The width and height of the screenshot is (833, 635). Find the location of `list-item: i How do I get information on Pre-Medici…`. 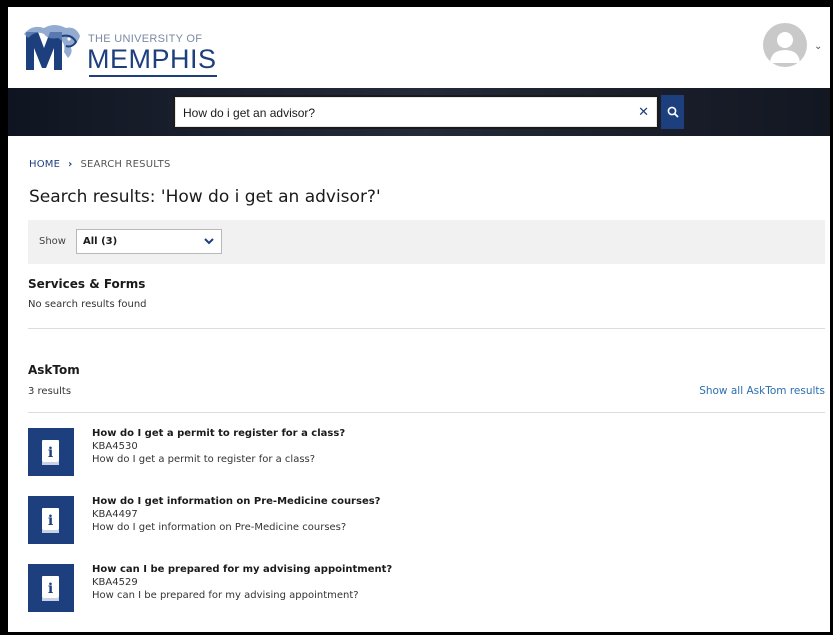

list-item: i How do I get information on Pre-Medici… is located at coordinates (378, 523).